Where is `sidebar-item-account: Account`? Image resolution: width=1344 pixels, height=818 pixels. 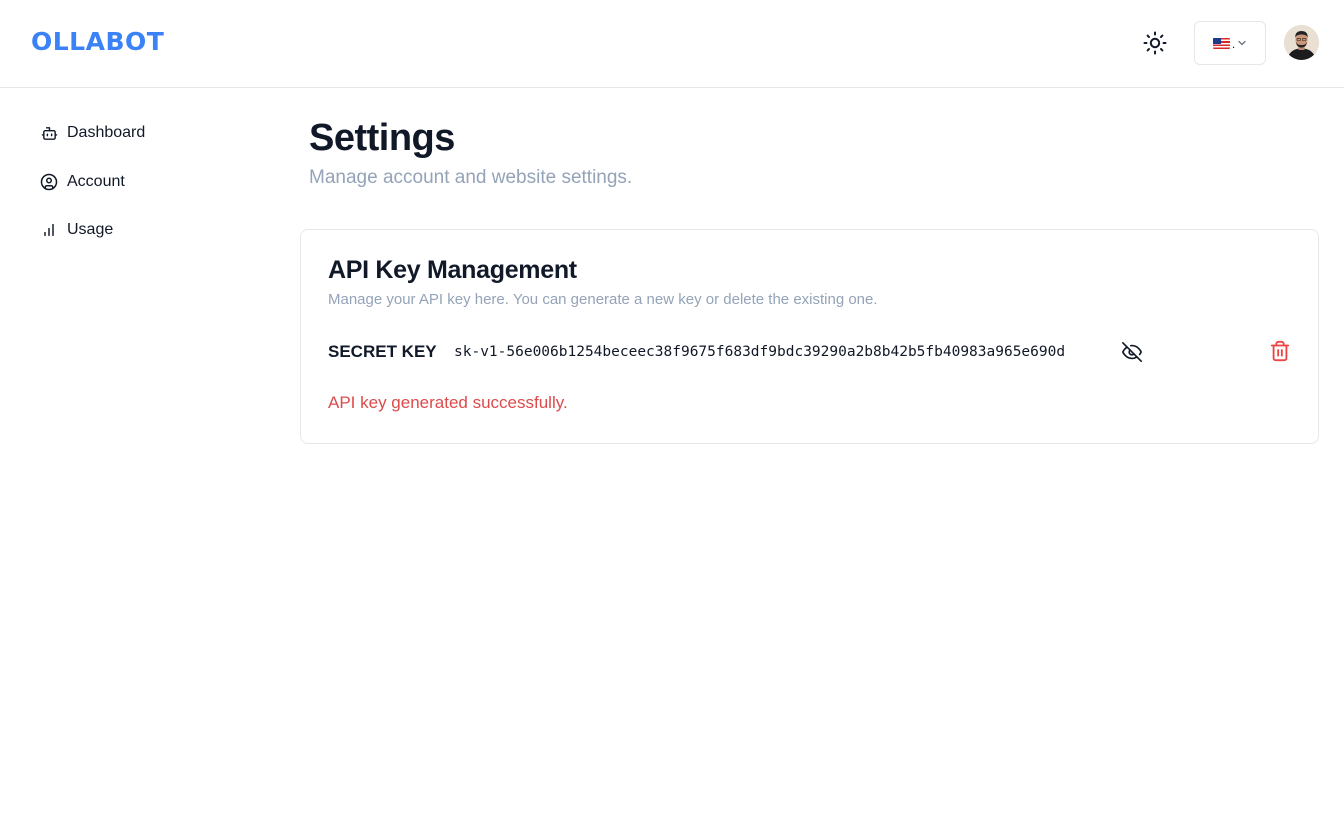 sidebar-item-account: Account is located at coordinates (82, 182).